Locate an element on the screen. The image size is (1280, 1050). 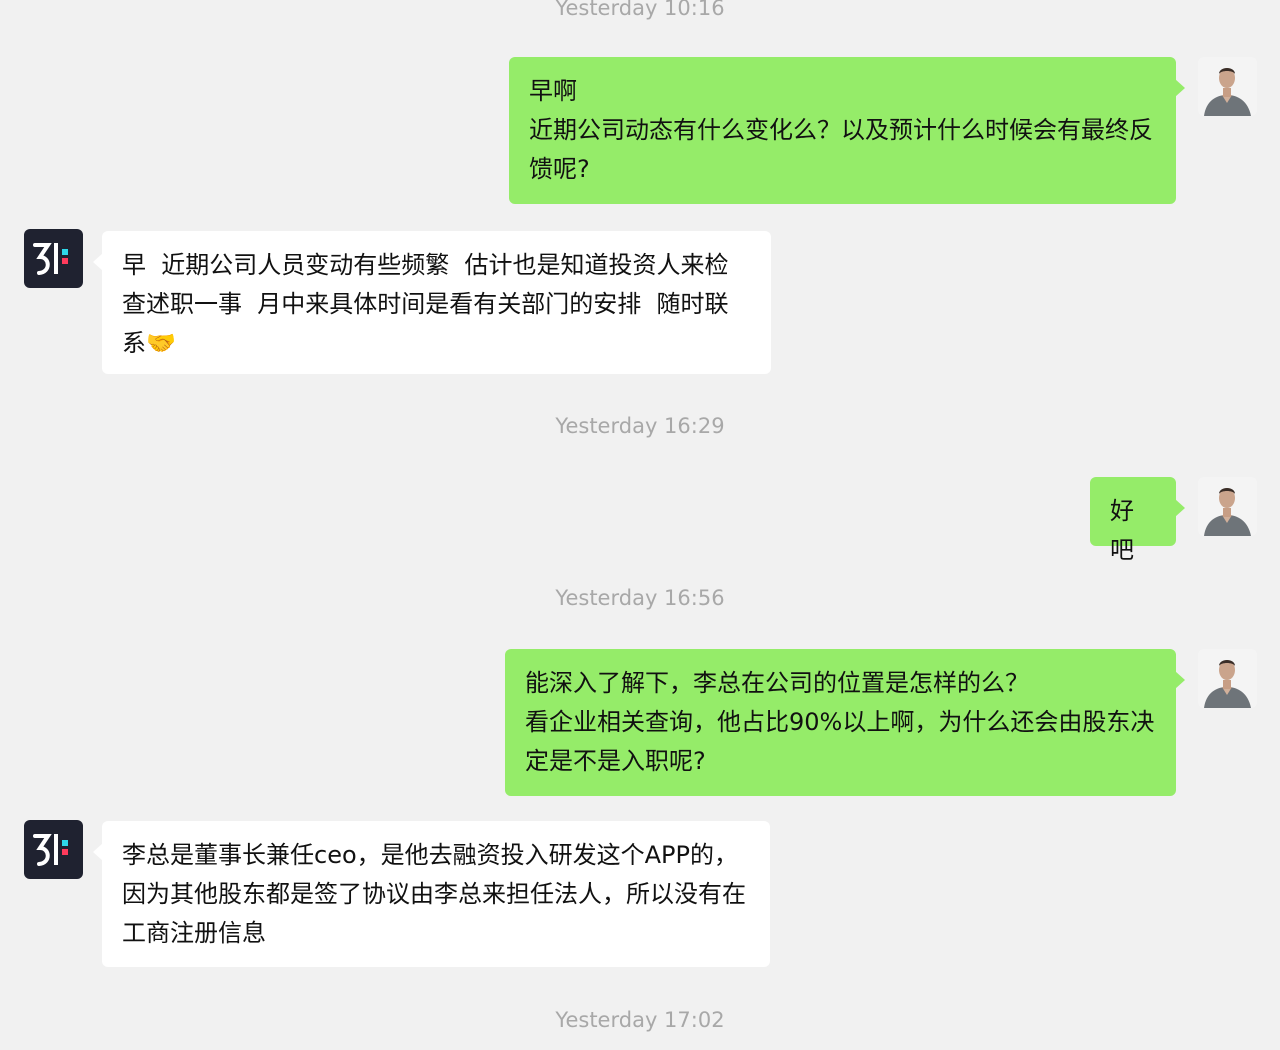
timestamp: Yesterday 10:16 is located at coordinates (640, 10).